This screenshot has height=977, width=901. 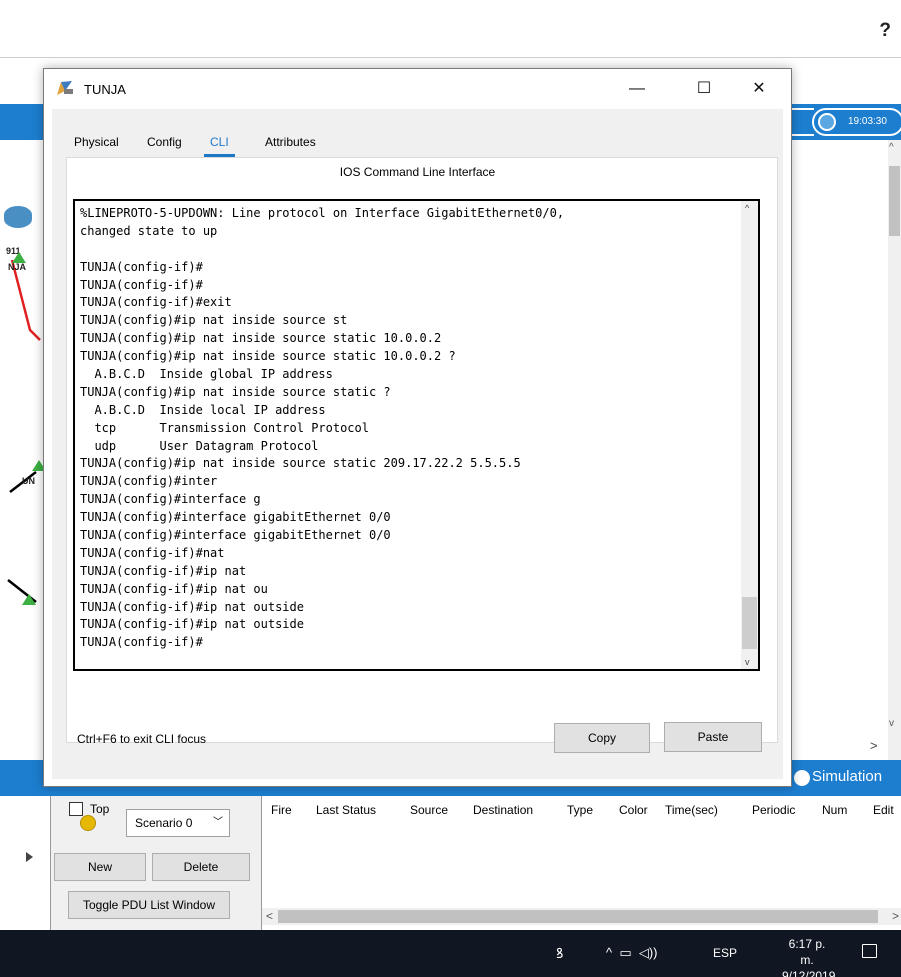 I want to click on new-scenario-button: New, so click(x=100, y=867).